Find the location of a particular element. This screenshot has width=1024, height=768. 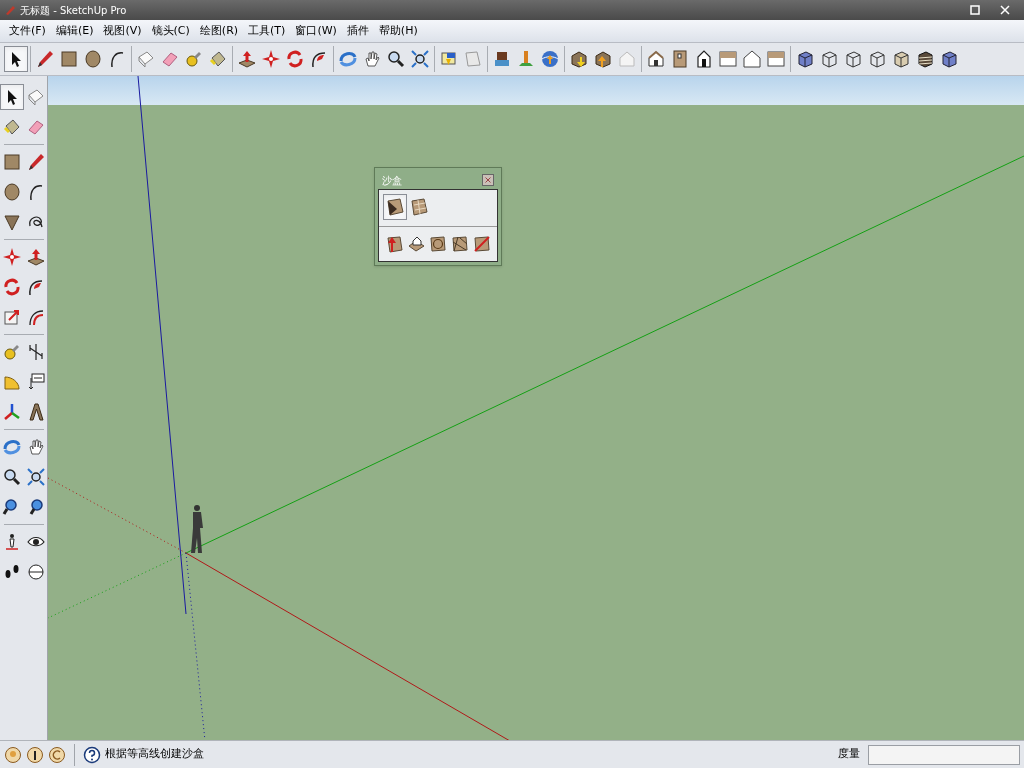

triangle-icon is located at coordinates (12, 222).